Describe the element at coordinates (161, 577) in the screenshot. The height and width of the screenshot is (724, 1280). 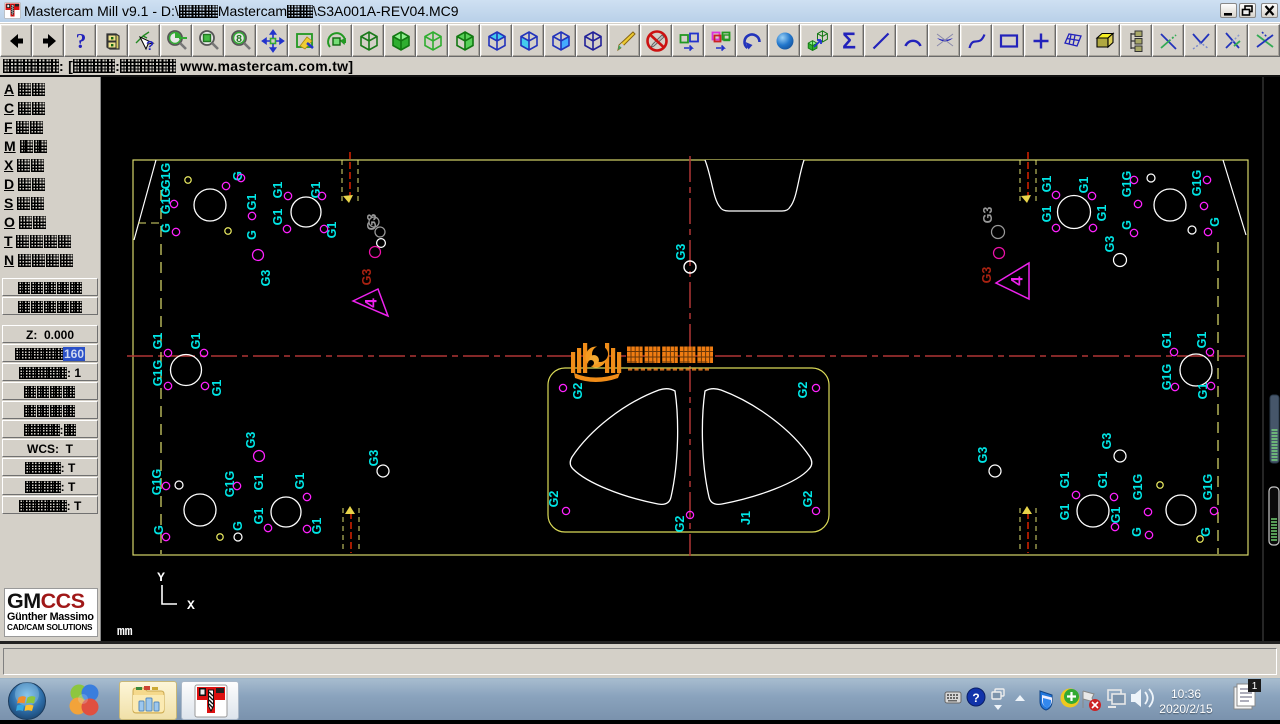
I see `svg-text: Y` at that location.